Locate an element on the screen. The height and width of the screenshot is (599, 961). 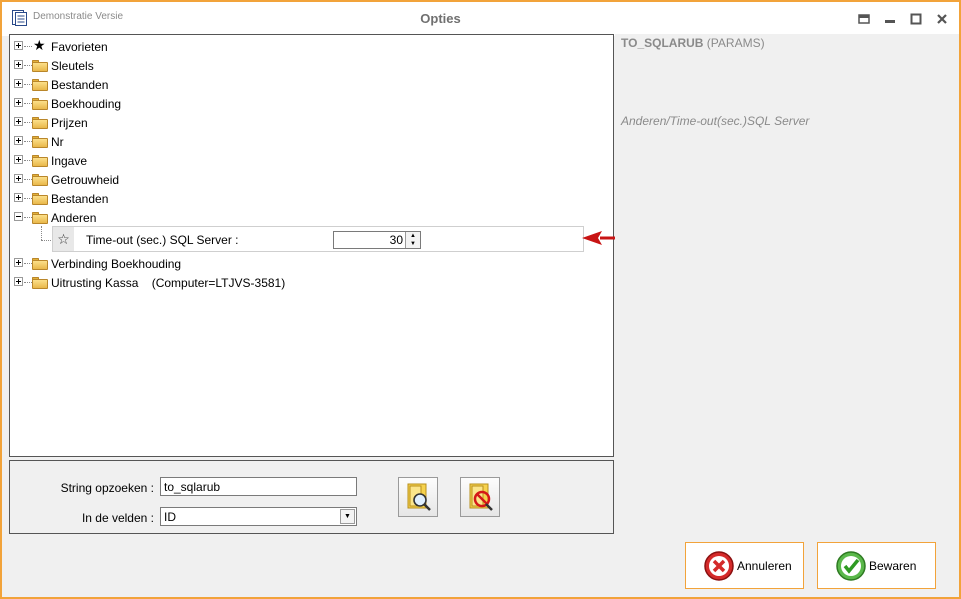
search-button is located at coordinates (418, 497).